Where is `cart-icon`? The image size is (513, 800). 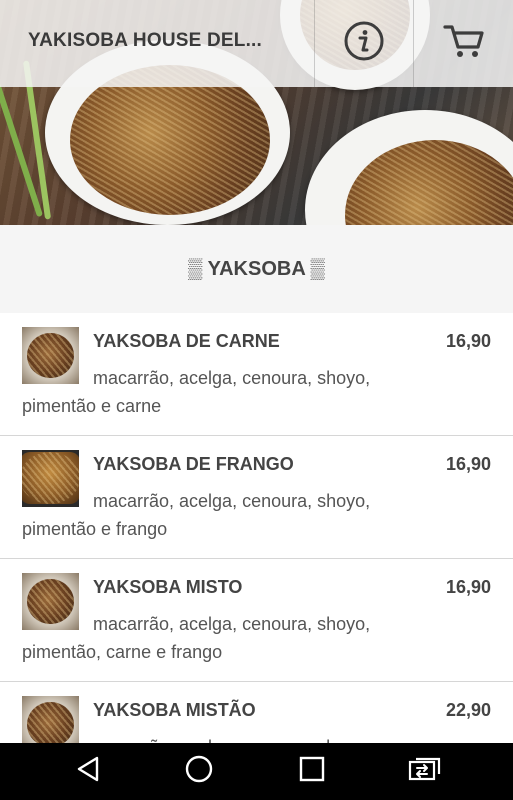
cart-icon is located at coordinates (464, 43).